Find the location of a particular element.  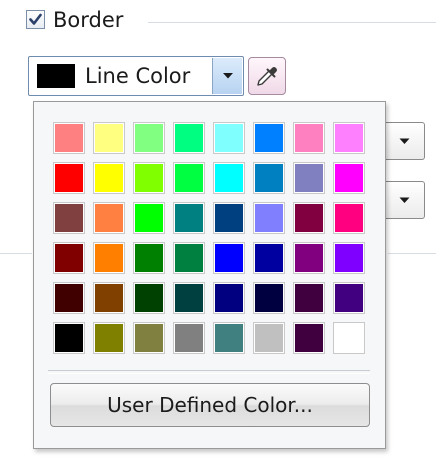

border-checkbox is located at coordinates (35, 19).